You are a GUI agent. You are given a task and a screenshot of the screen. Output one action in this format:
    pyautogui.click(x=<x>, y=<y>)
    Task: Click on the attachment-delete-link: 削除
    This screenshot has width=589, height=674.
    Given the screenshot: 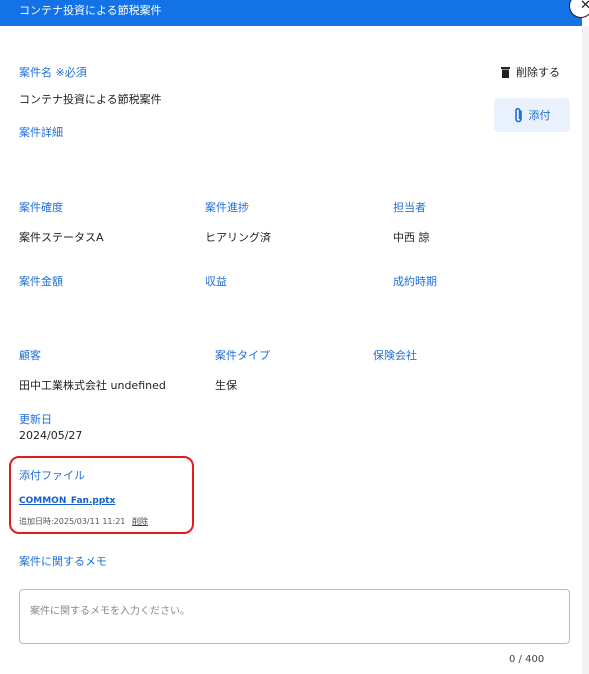 What is the action you would take?
    pyautogui.click(x=140, y=521)
    